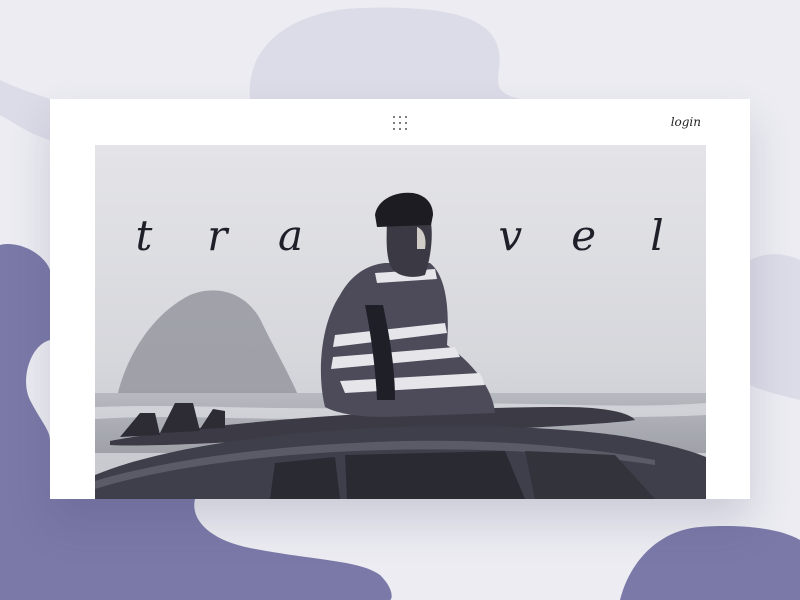 The image size is (800, 600). I want to click on grid-menu-icon, so click(401, 124).